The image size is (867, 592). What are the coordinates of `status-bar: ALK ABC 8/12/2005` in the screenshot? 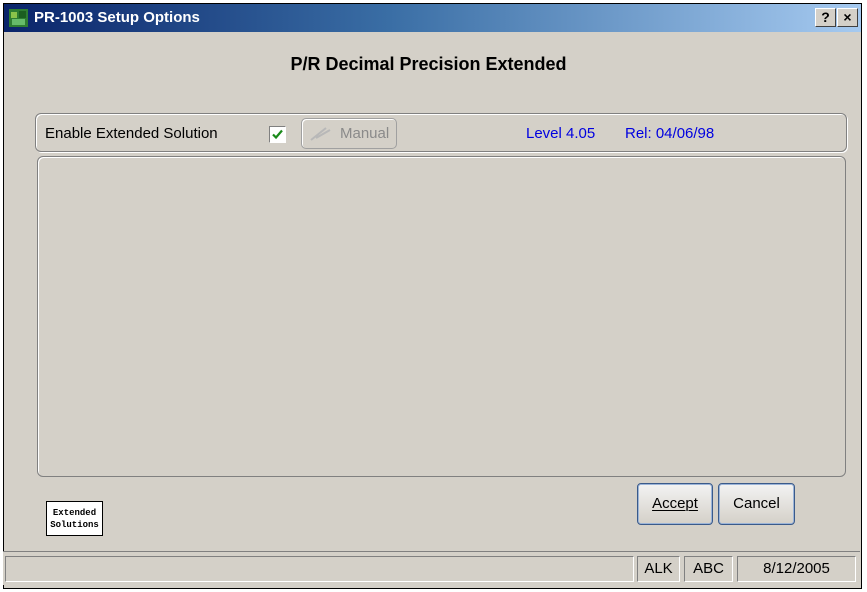 It's located at (431, 568).